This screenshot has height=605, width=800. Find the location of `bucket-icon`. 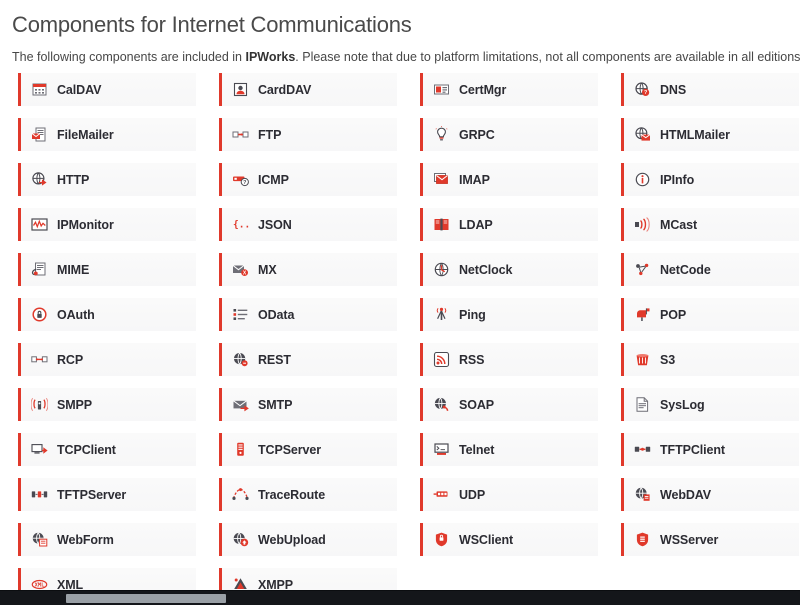

bucket-icon is located at coordinates (642, 359).